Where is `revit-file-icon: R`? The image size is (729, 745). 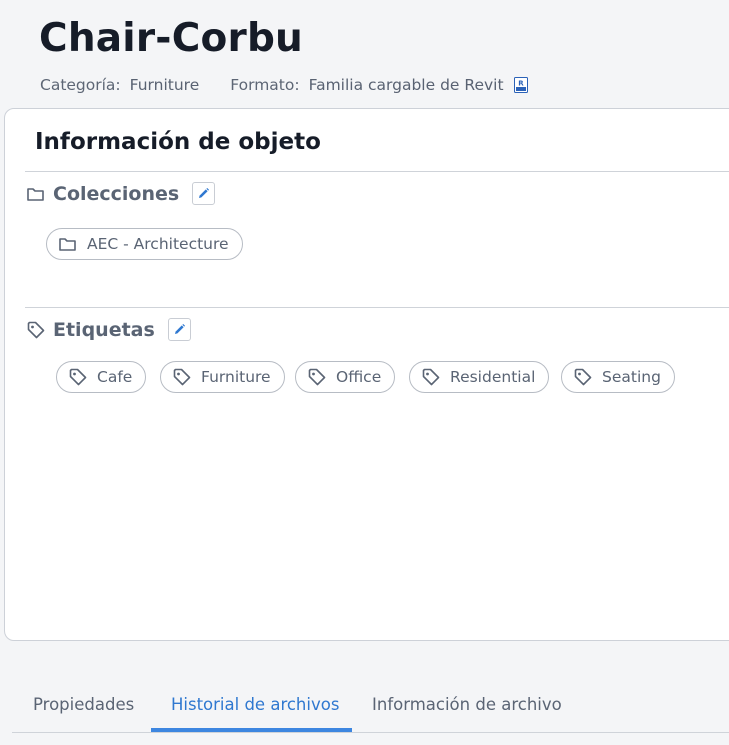 revit-file-icon: R is located at coordinates (520, 85).